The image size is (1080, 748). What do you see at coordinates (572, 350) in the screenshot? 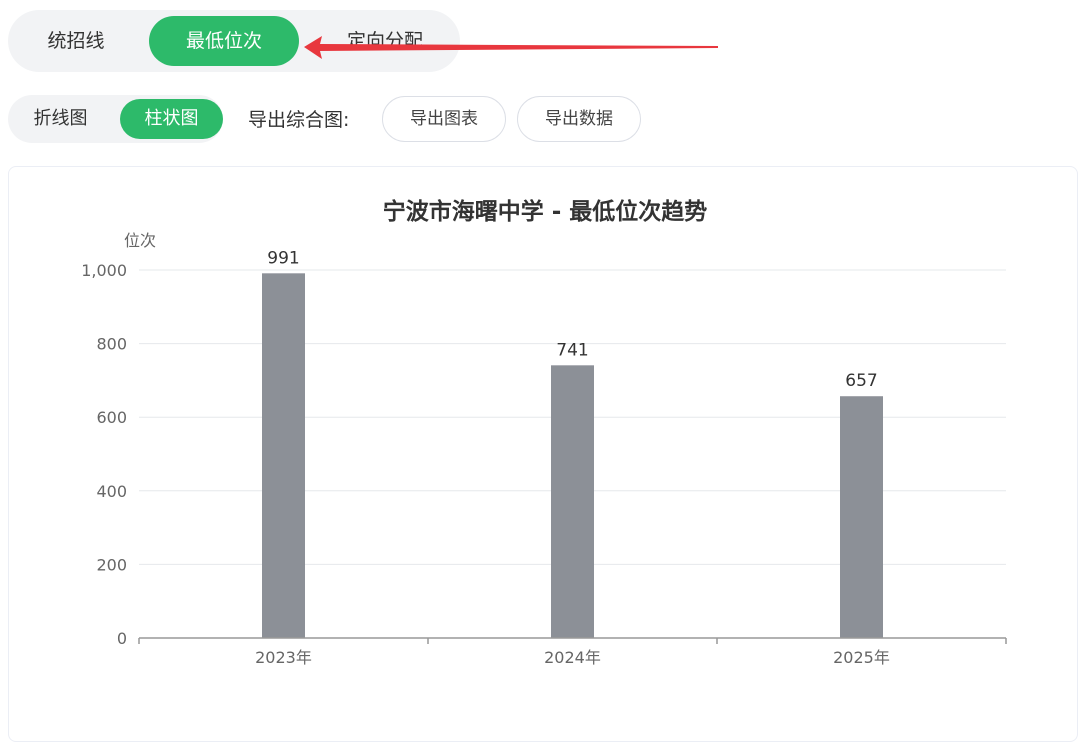
I see `bar-value-label: 741` at bounding box center [572, 350].